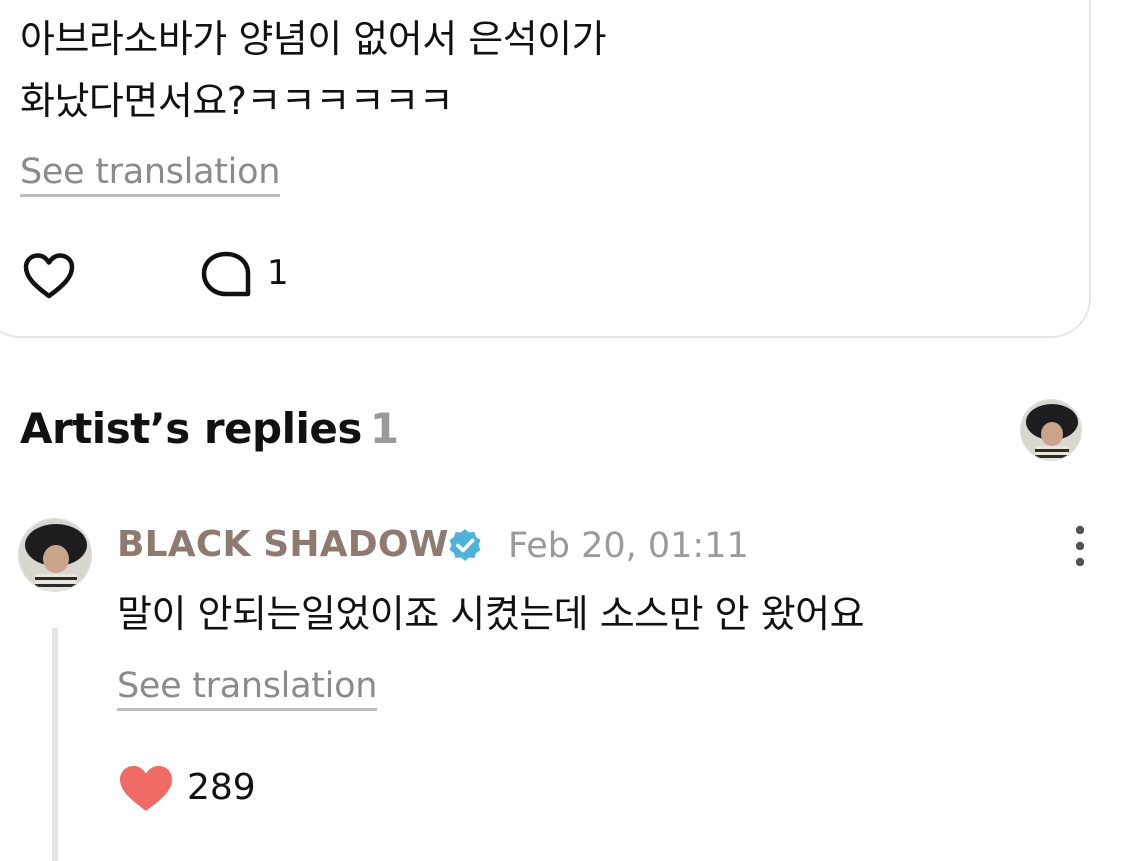 The height and width of the screenshot is (861, 1141). Describe the element at coordinates (146, 789) in the screenshot. I see `heart-filled-icon` at that location.